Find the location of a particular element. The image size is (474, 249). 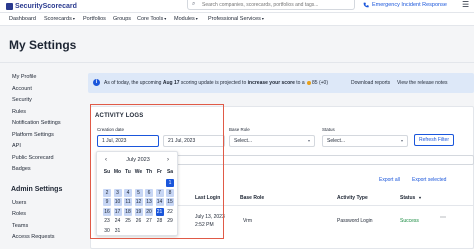

calendar-day: 27 is located at coordinates (149, 221).